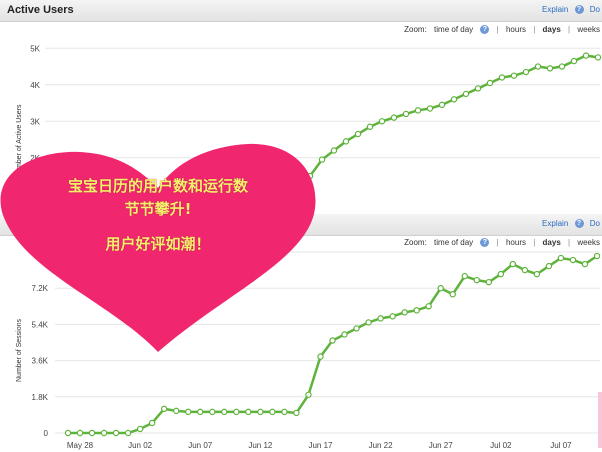 This screenshot has height=452, width=602. What do you see at coordinates (381, 445) in the screenshot?
I see `x-tick-label: Jun 22` at bounding box center [381, 445].